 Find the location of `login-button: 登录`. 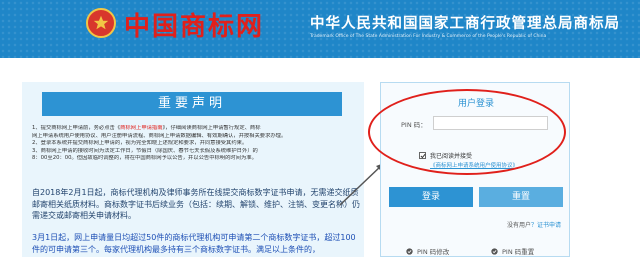

login-button: 登录 is located at coordinates (431, 197).